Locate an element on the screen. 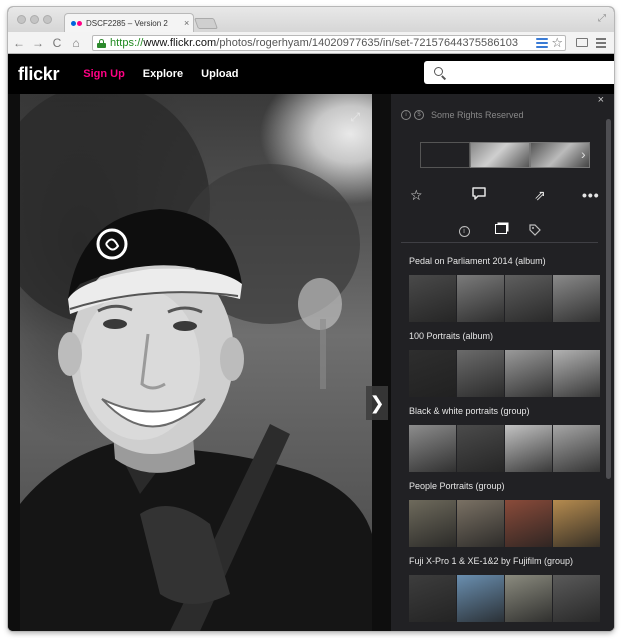  back-icon: ← is located at coordinates (19, 43).